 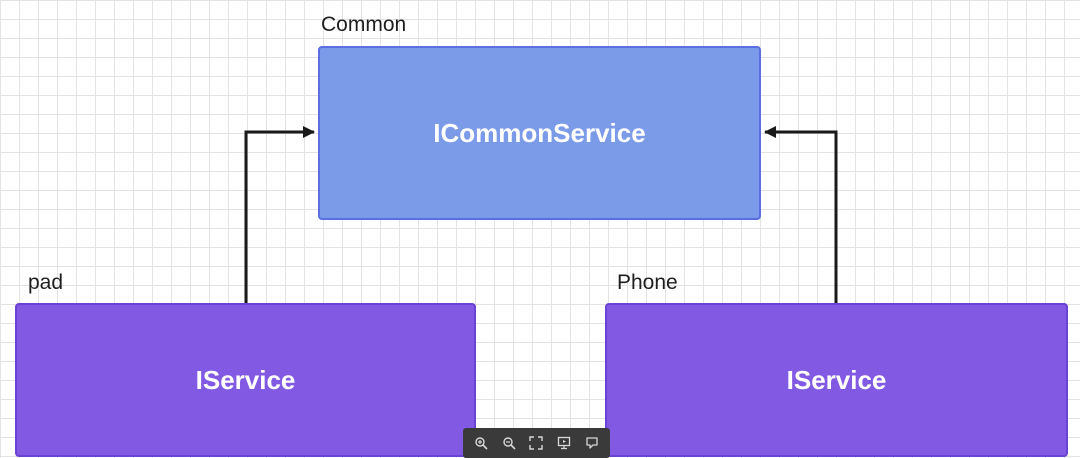 I want to click on zoom-out-icon, so click(x=509, y=443).